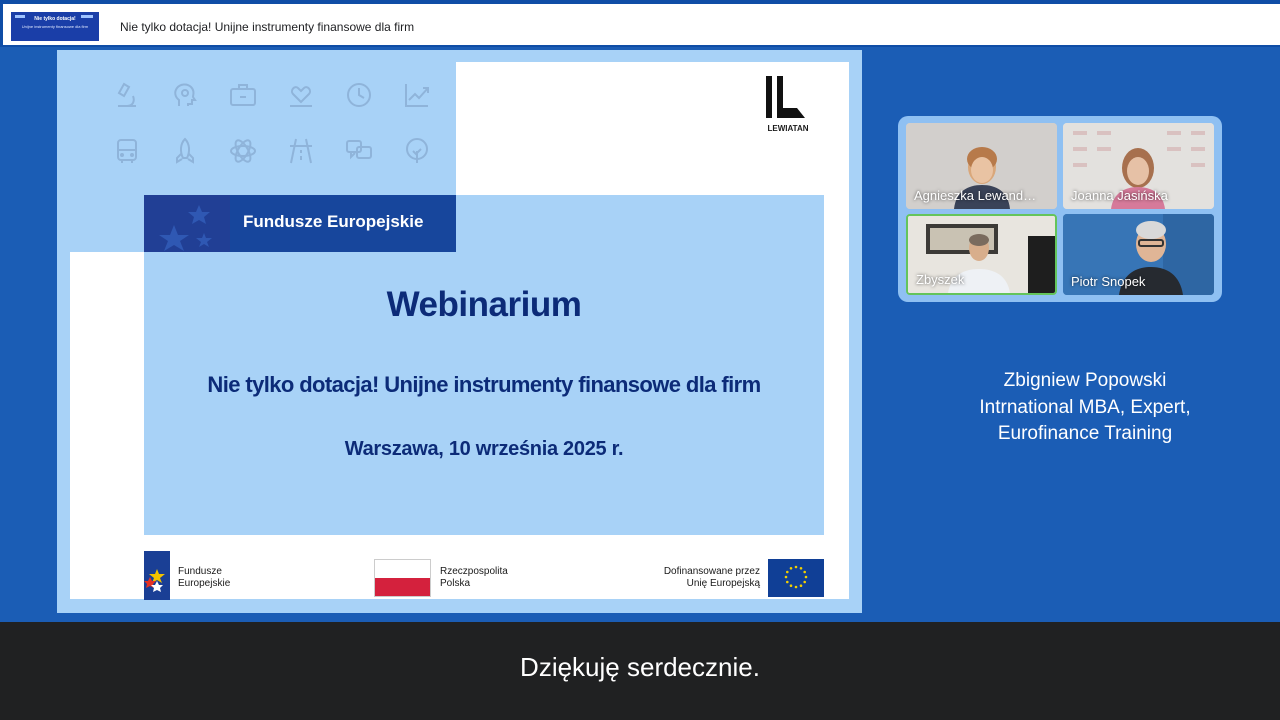 This screenshot has width=1280, height=720. I want to click on bus-icon, so click(127, 151).